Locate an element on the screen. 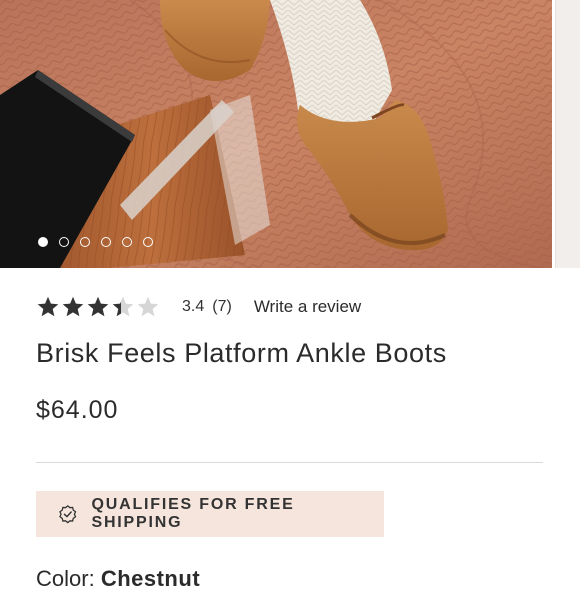  rating-value: 3.4 is located at coordinates (193, 306).